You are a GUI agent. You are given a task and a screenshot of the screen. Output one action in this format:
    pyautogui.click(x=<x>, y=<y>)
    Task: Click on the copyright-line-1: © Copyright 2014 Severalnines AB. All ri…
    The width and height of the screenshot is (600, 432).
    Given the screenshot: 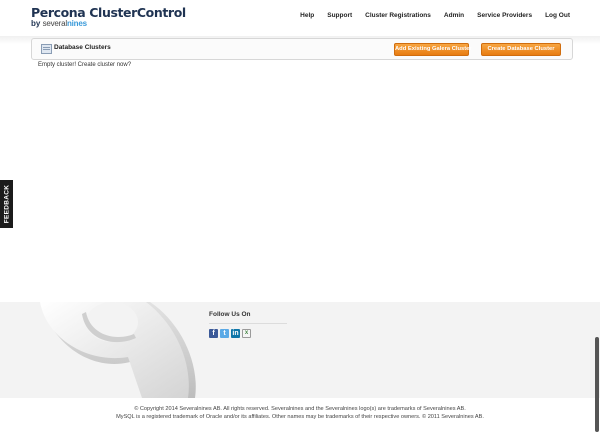 What is the action you would take?
    pyautogui.click(x=300, y=409)
    